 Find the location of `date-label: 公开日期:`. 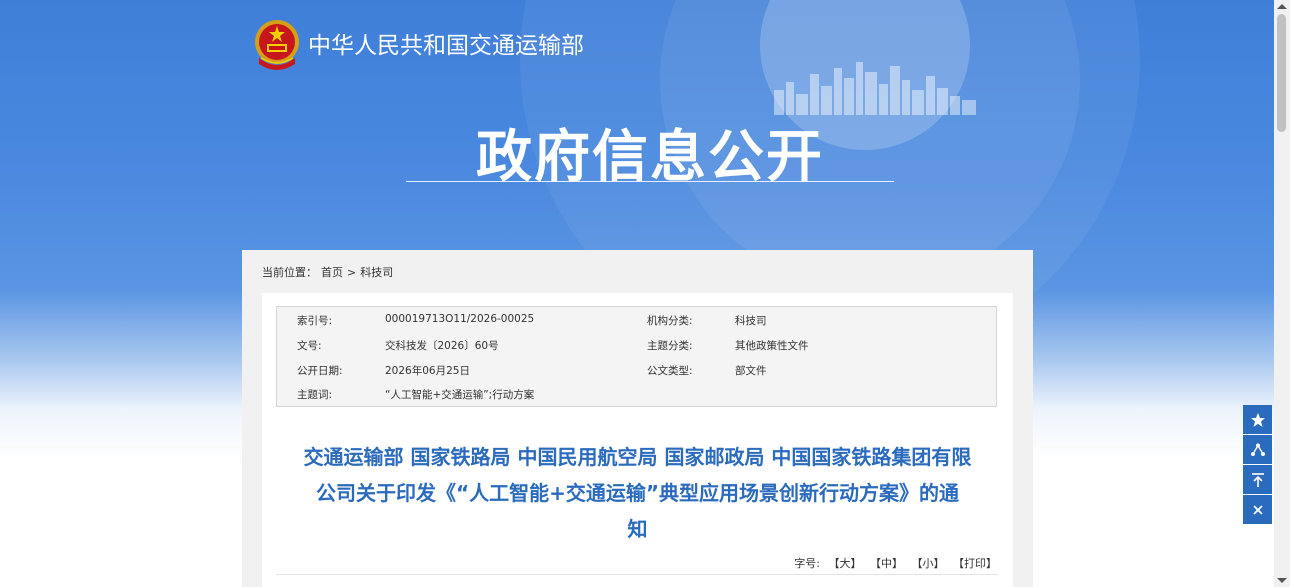

date-label: 公开日期: is located at coordinates (320, 371).